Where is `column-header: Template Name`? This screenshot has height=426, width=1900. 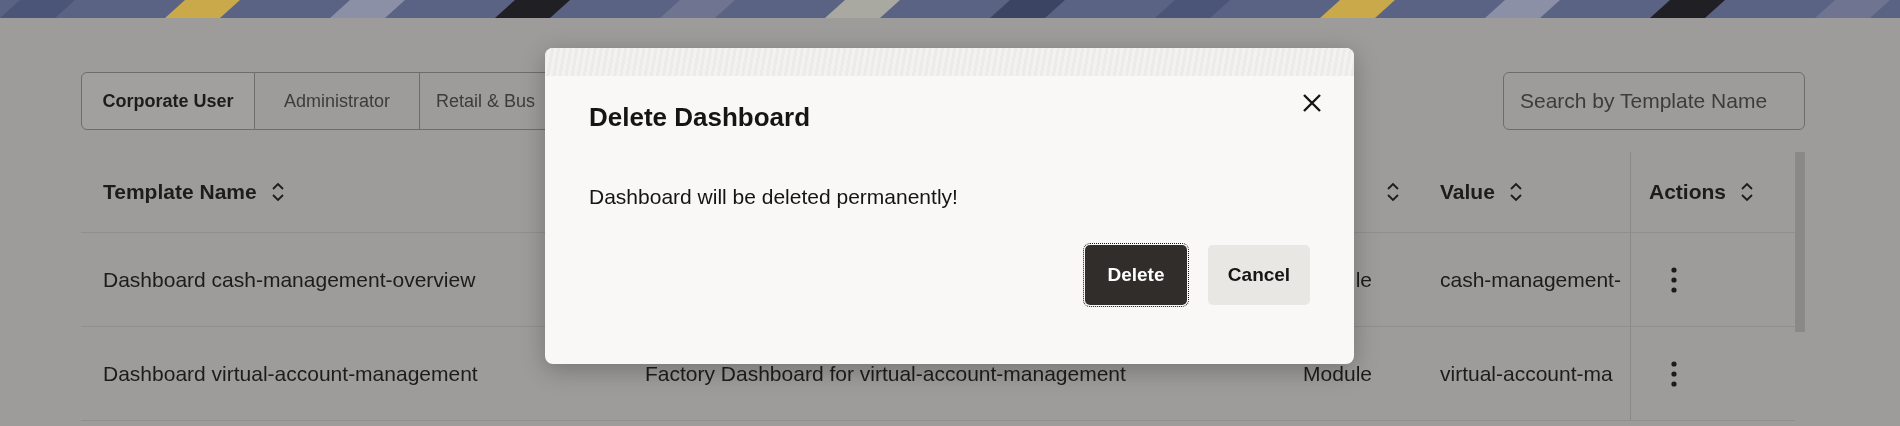 column-header: Template Name is located at coordinates (180, 192).